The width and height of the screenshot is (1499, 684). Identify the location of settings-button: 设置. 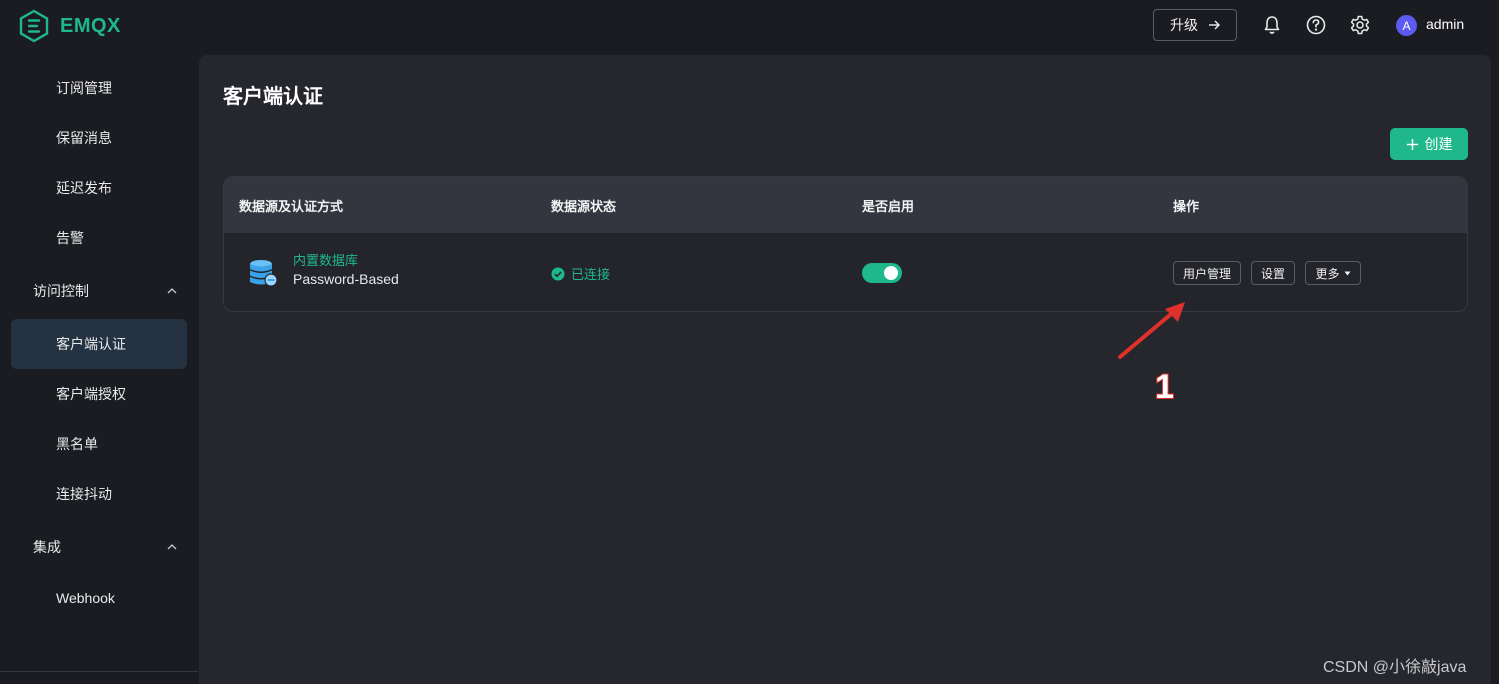
(1273, 273).